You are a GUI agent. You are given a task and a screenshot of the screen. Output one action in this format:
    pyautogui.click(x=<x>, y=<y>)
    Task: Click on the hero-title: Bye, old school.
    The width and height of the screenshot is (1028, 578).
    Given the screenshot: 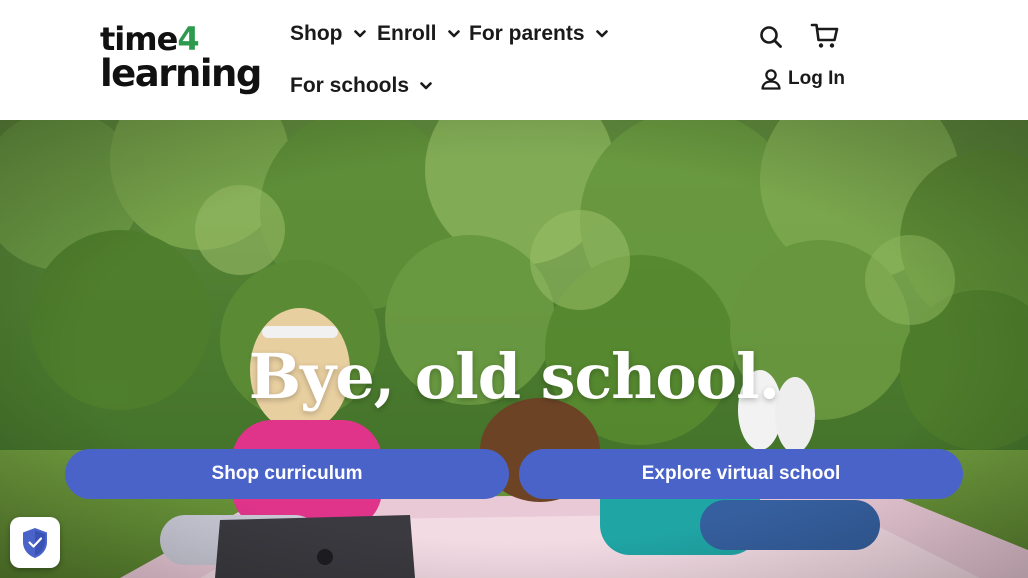 What is the action you would take?
    pyautogui.click(x=514, y=376)
    